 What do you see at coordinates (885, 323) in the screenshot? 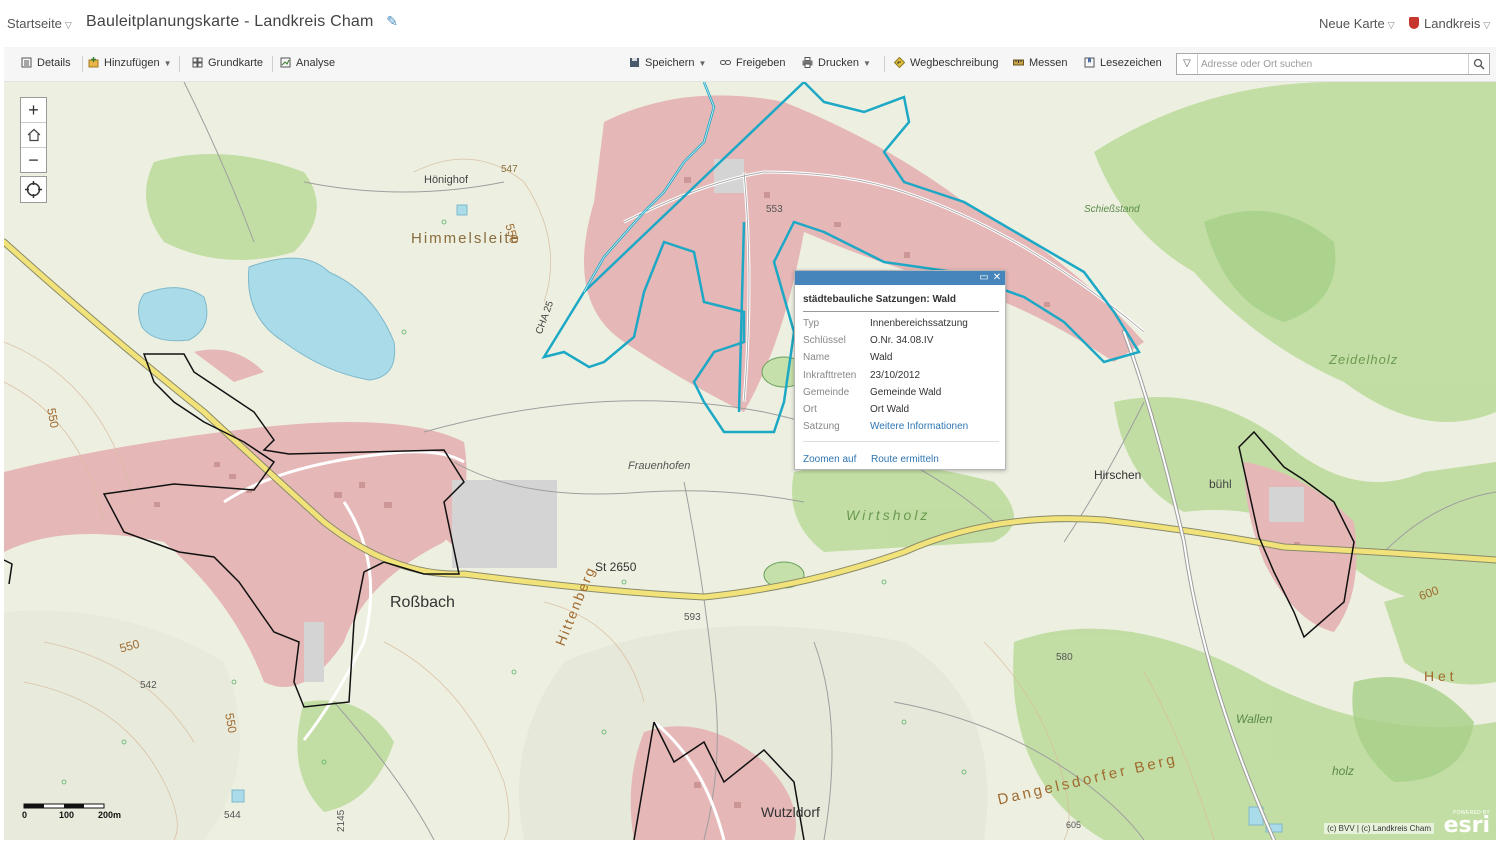
I see `popup-field-row: Typ Innenbereichssatzung` at bounding box center [885, 323].